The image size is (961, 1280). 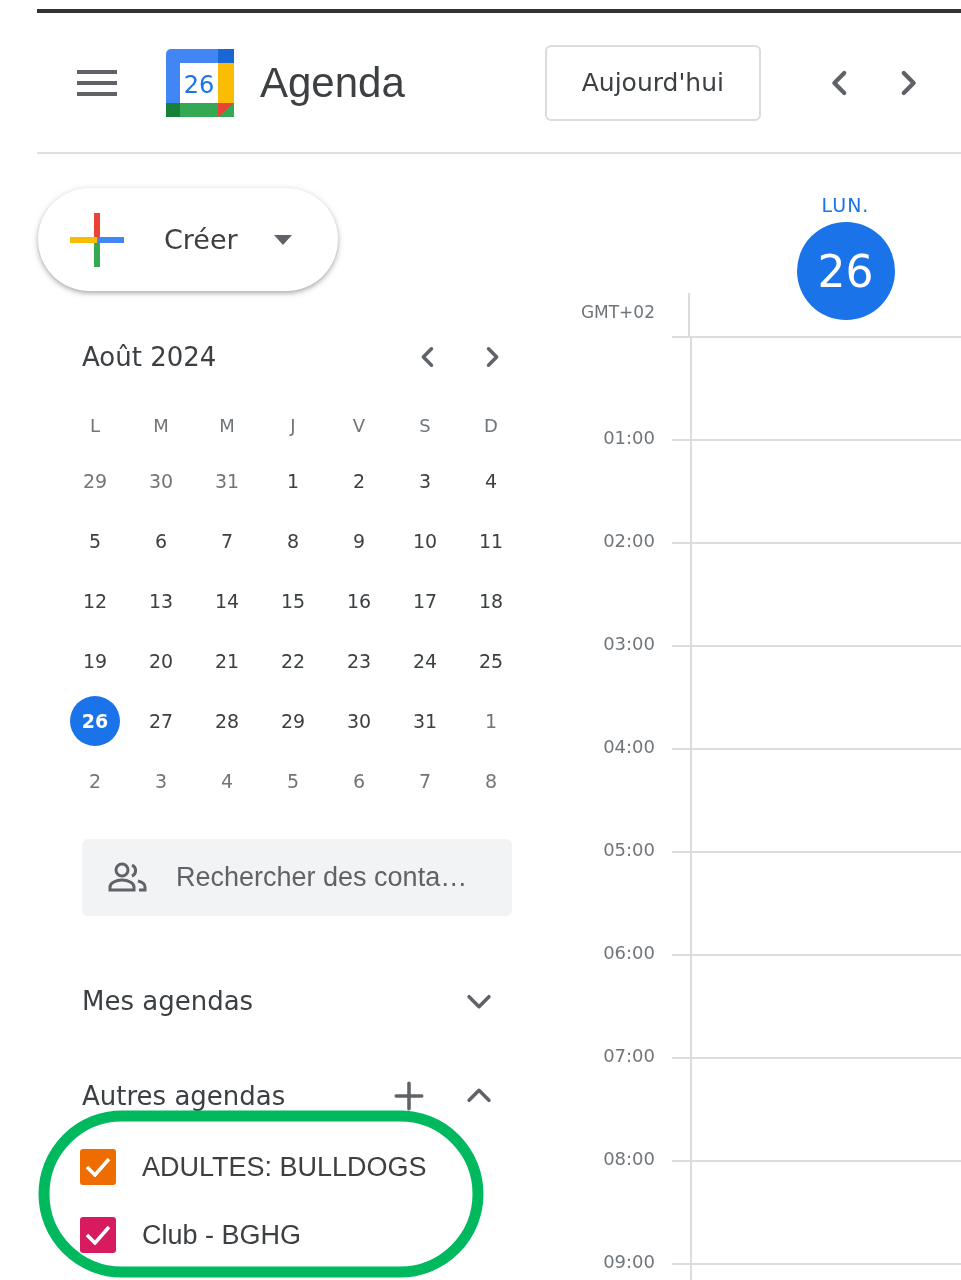 What do you see at coordinates (425, 601) in the screenshot?
I see `calendar-day: 17` at bounding box center [425, 601].